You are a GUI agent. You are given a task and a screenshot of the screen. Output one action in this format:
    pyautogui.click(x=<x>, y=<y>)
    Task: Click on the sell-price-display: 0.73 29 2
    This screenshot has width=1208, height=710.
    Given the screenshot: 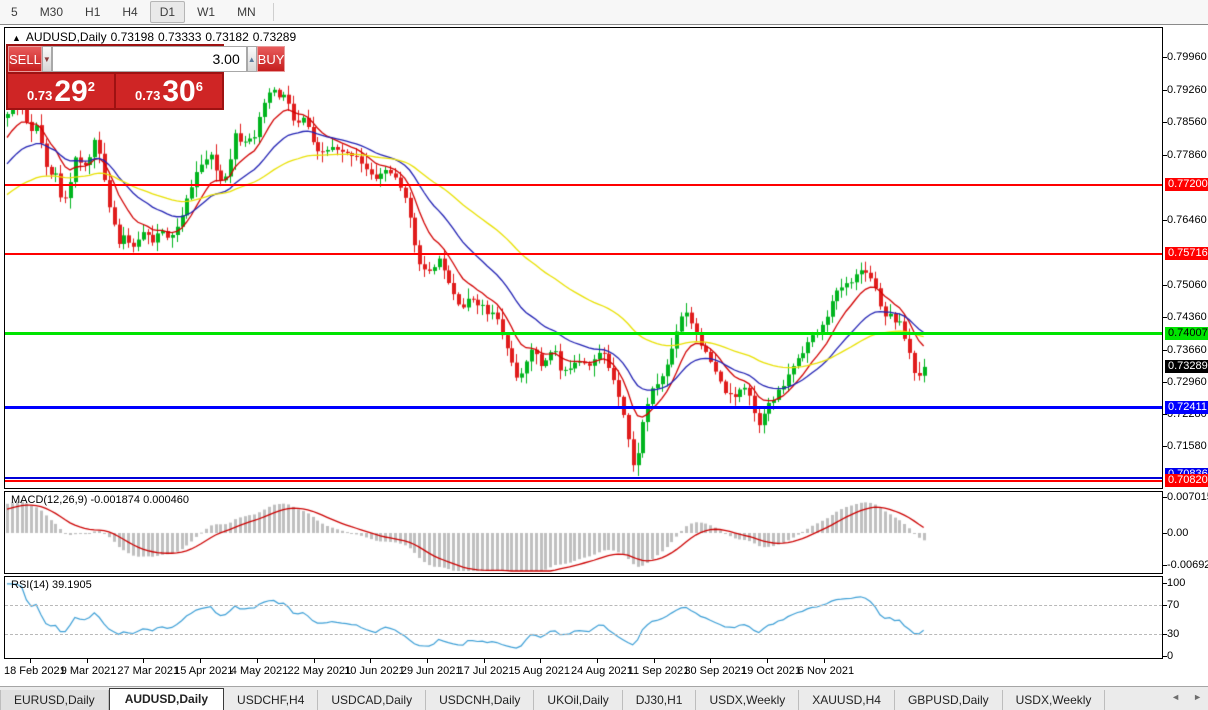 What is the action you would take?
    pyautogui.click(x=61, y=91)
    